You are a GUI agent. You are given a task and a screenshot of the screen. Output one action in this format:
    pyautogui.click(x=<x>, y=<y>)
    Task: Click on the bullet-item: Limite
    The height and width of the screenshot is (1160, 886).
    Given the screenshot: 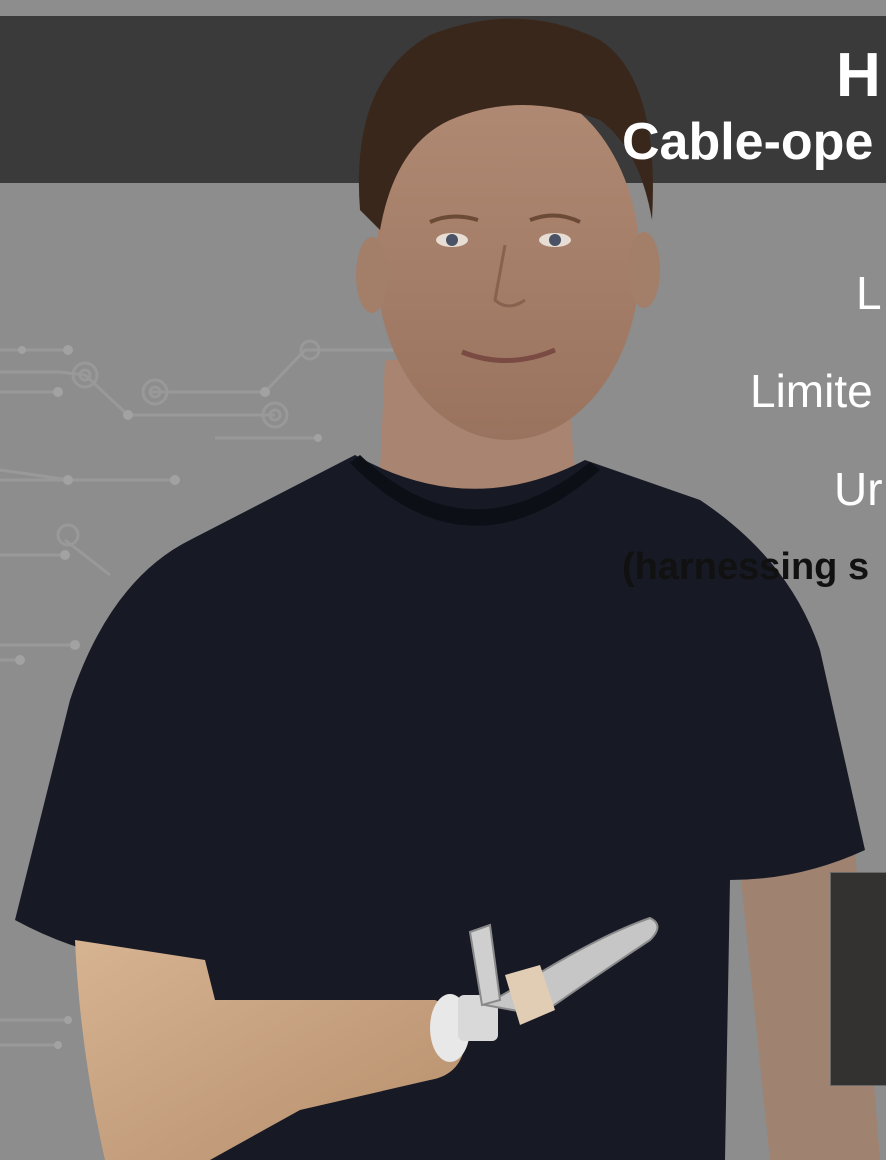 What is the action you would take?
    pyautogui.click(x=811, y=391)
    